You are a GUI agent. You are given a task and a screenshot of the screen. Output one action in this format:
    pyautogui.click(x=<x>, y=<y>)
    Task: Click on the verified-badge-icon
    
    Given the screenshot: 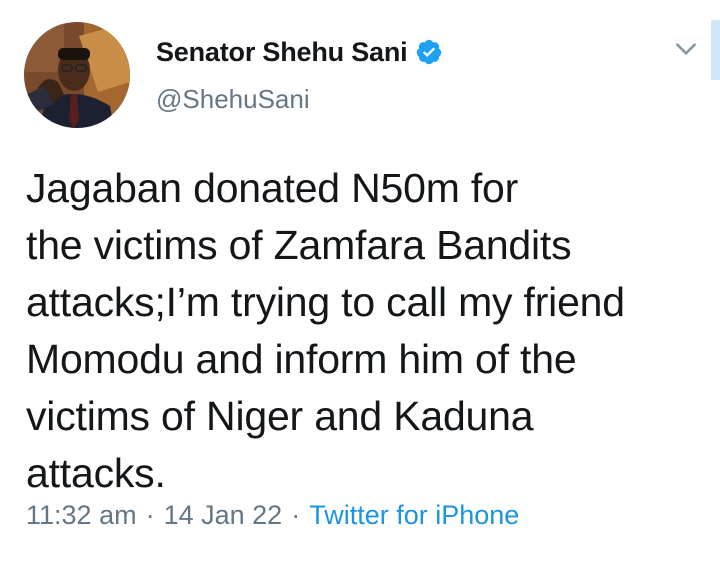 What is the action you would take?
    pyautogui.click(x=429, y=52)
    